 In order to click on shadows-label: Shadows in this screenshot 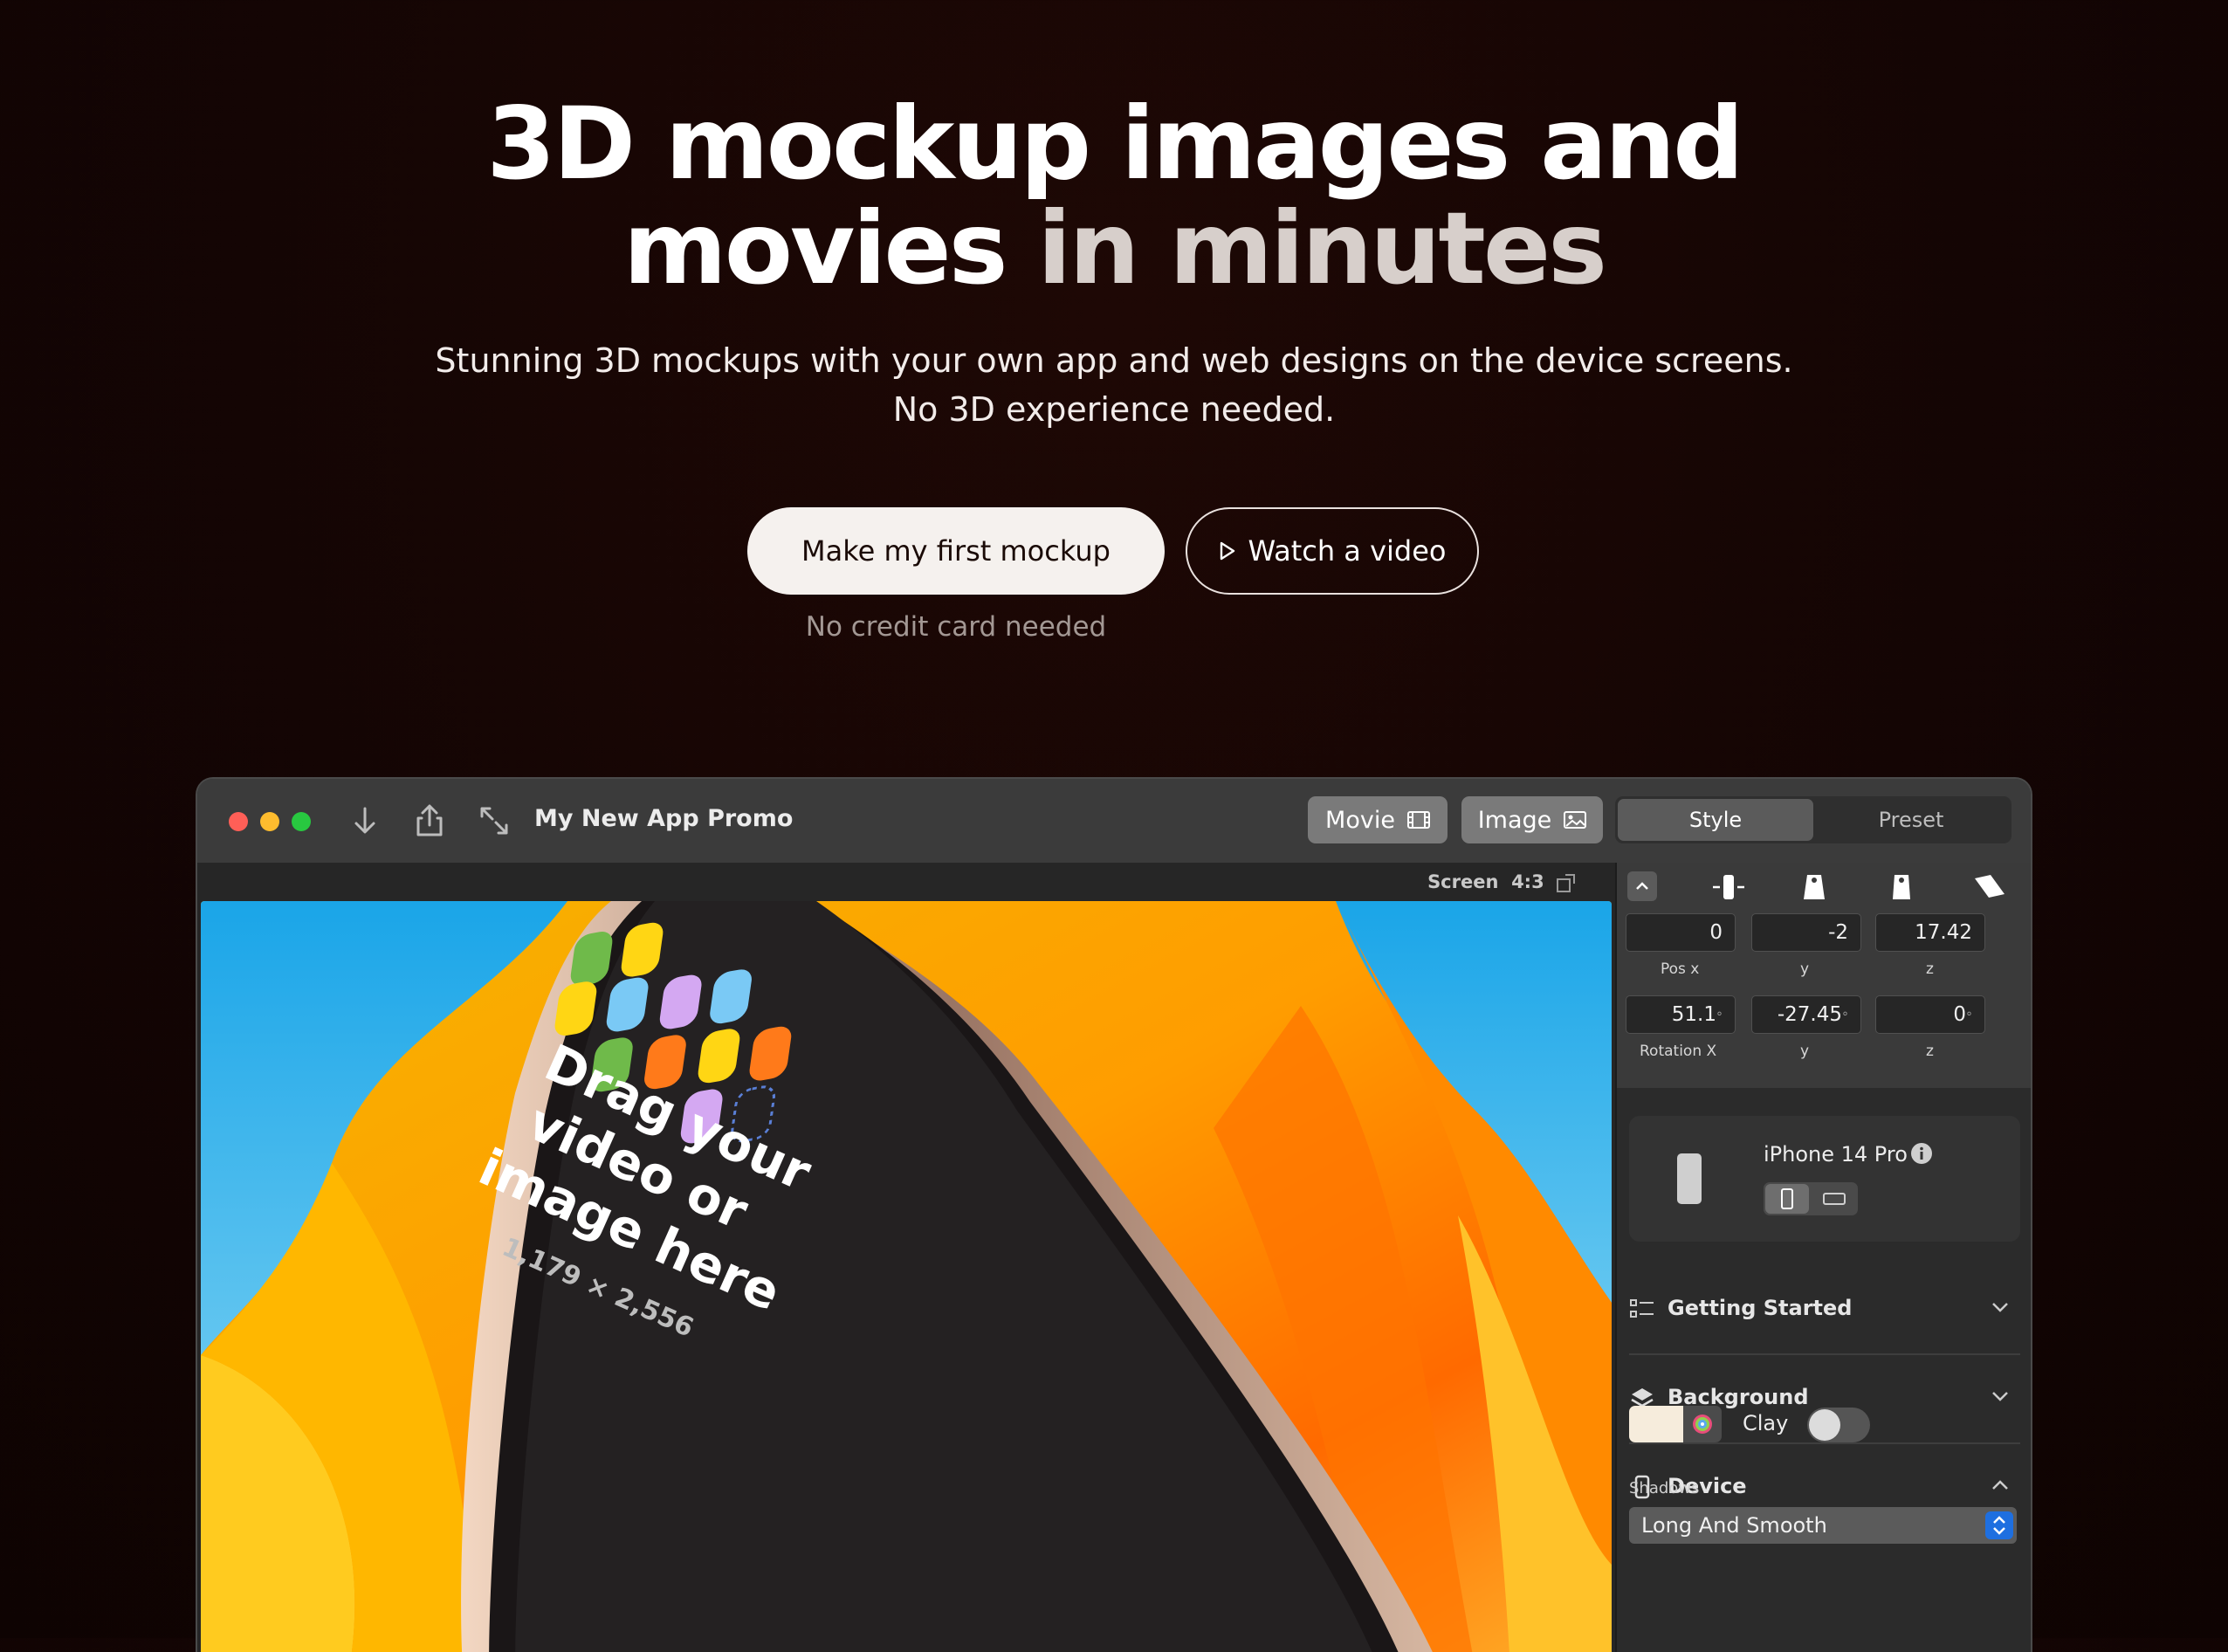, I will do `click(1664, 1488)`.